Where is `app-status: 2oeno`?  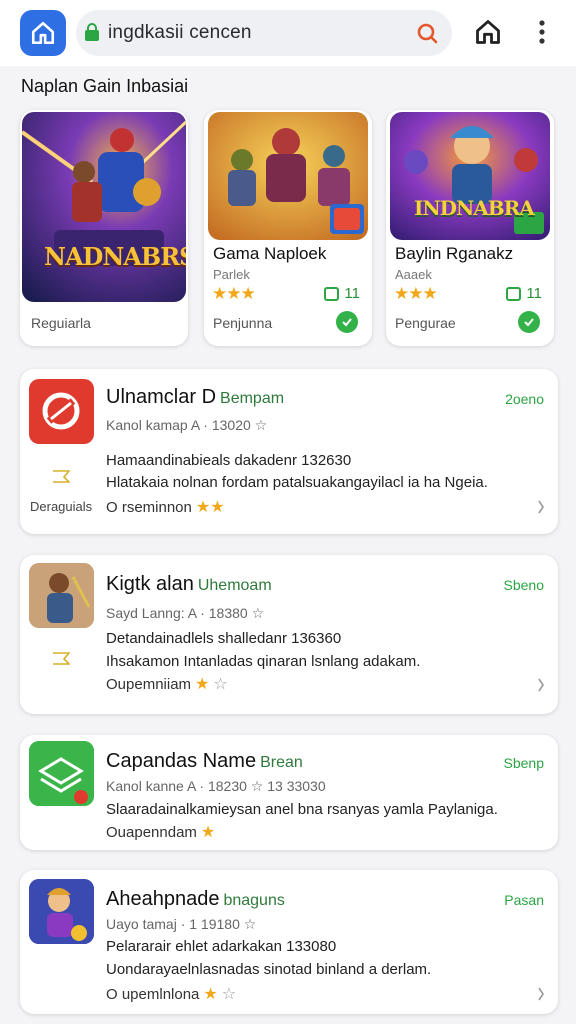
app-status: 2oeno is located at coordinates (524, 399).